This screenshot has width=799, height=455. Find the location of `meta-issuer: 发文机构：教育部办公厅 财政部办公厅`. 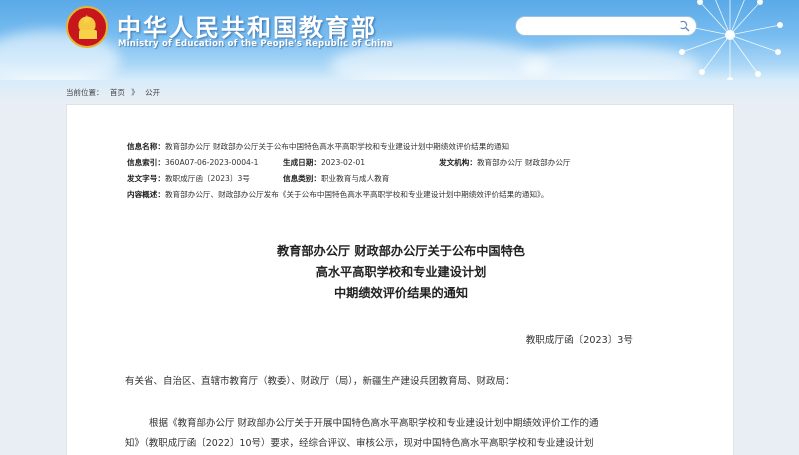

meta-issuer: 发文机构：教育部办公厅 财政部办公厅 is located at coordinates (505, 162).